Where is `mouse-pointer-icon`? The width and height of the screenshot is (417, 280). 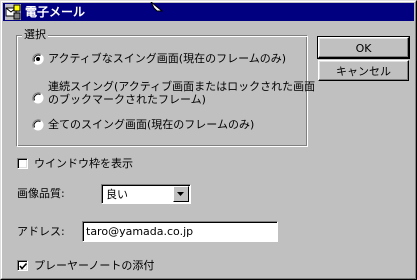
mouse-pointer-icon is located at coordinates (157, 7).